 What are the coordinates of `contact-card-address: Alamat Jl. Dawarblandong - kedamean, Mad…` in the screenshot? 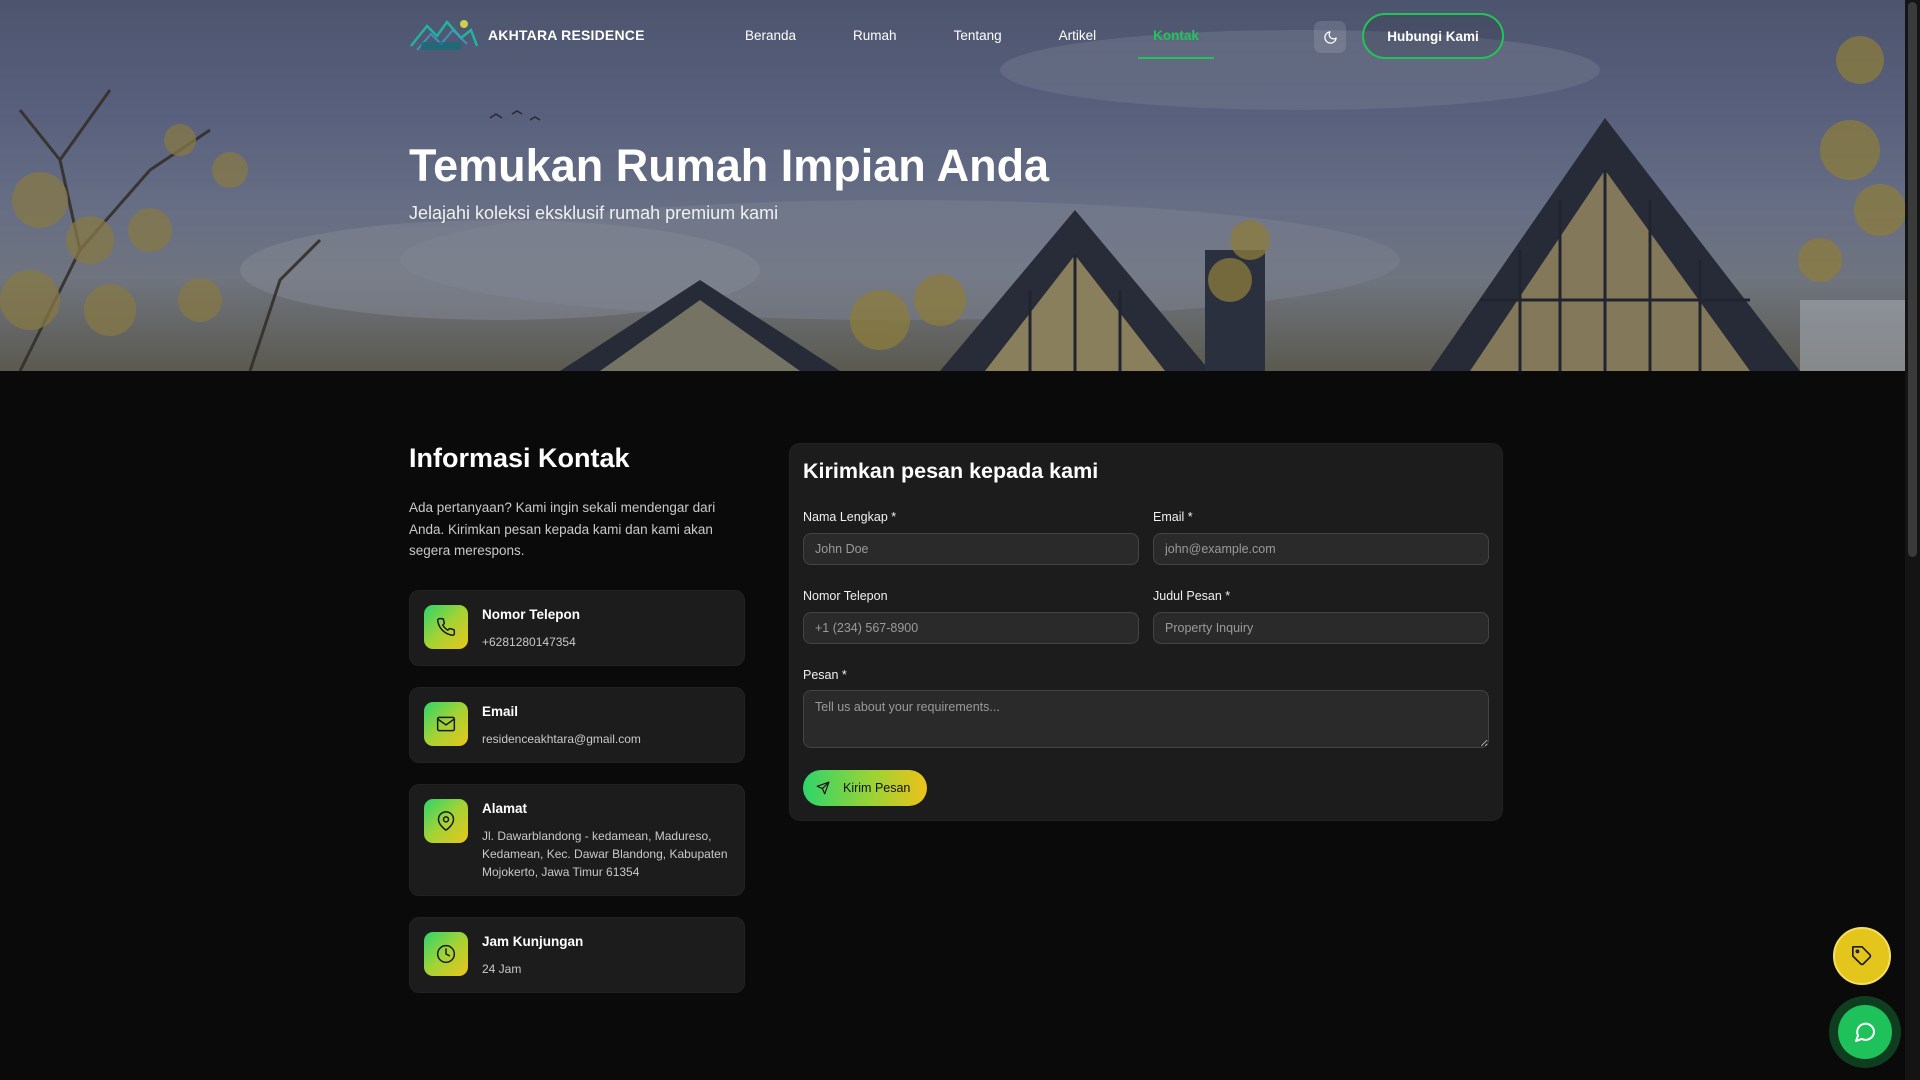 It's located at (577, 840).